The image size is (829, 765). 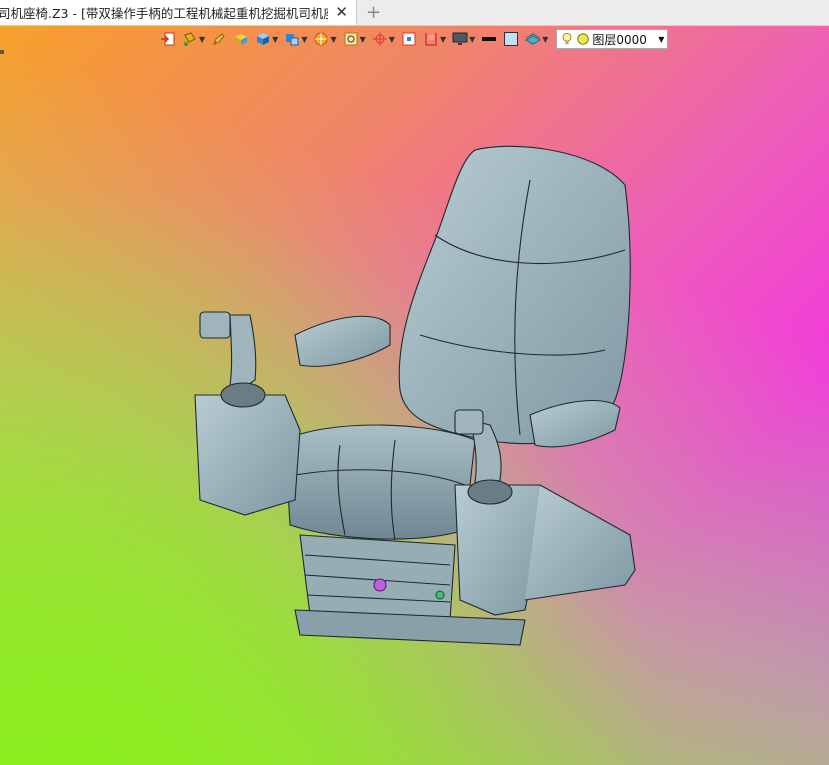 What do you see at coordinates (619, 39) in the screenshot?
I see `layer-name: 图层0000` at bounding box center [619, 39].